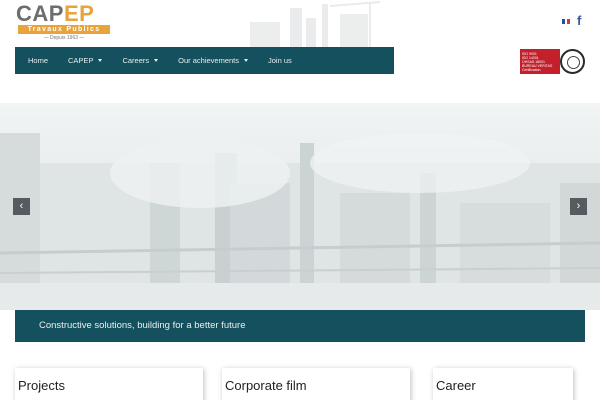 The image size is (600, 400). What do you see at coordinates (277, 60) in the screenshot?
I see `nav-item-join-us: Join us` at bounding box center [277, 60].